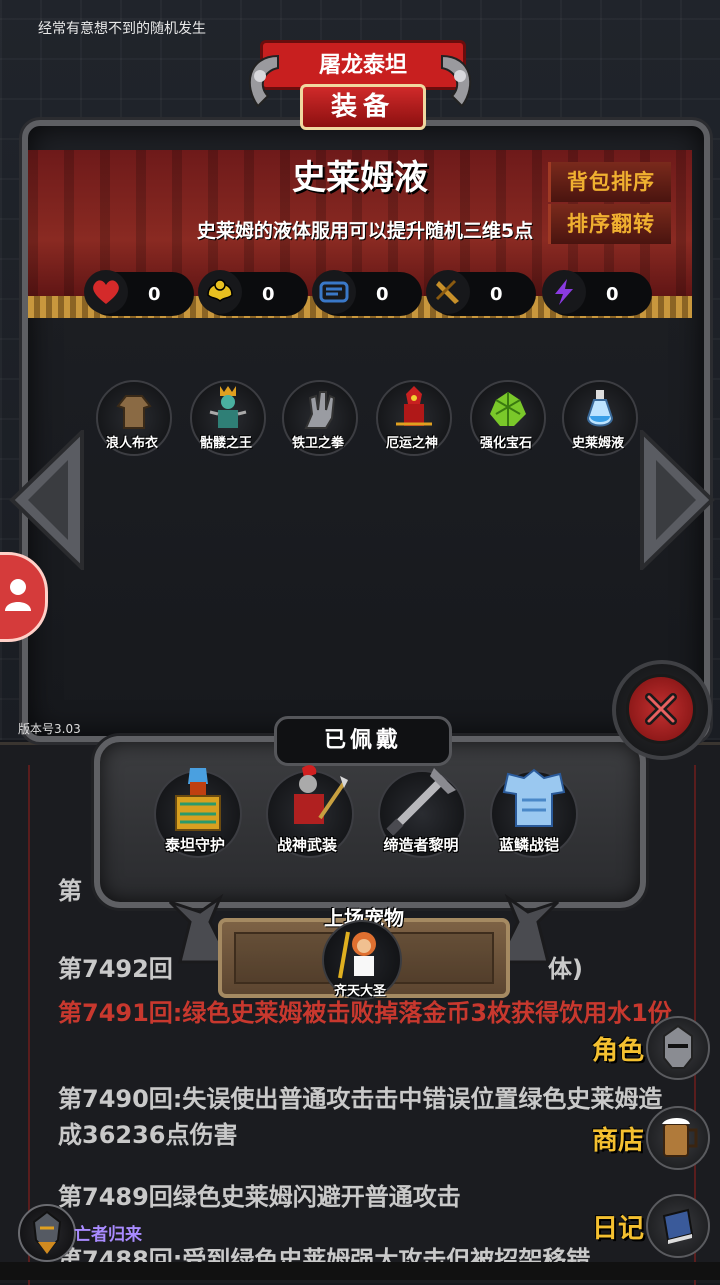  I want to click on blue-scale-armor-icon, so click(534, 797).